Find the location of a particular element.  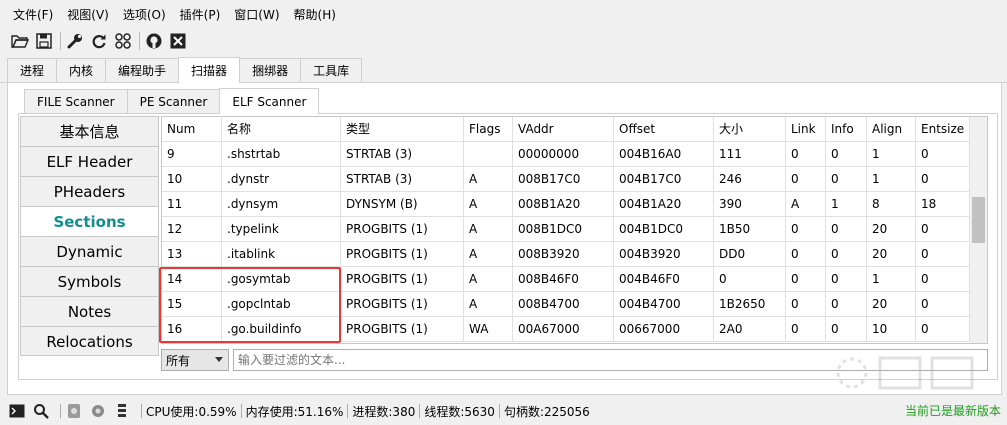

nav-symbols: Symbols is located at coordinates (89, 282).